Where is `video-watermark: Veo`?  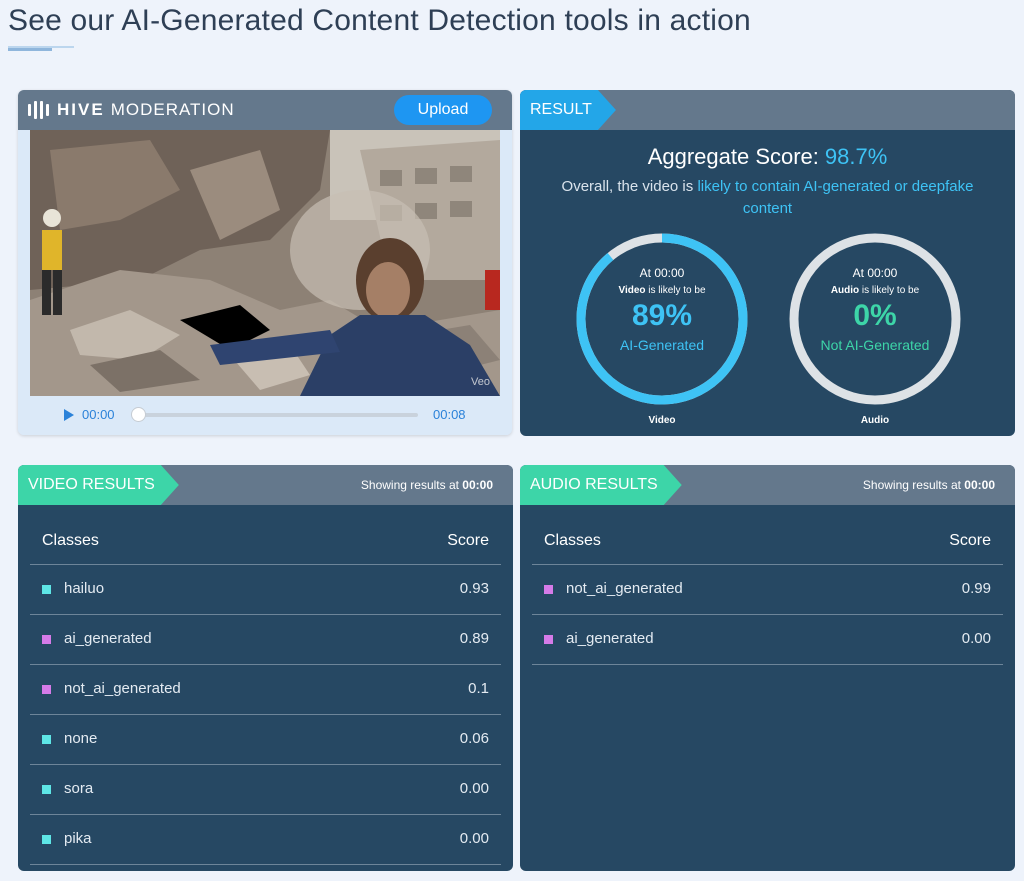
video-watermark: Veo is located at coordinates (480, 382).